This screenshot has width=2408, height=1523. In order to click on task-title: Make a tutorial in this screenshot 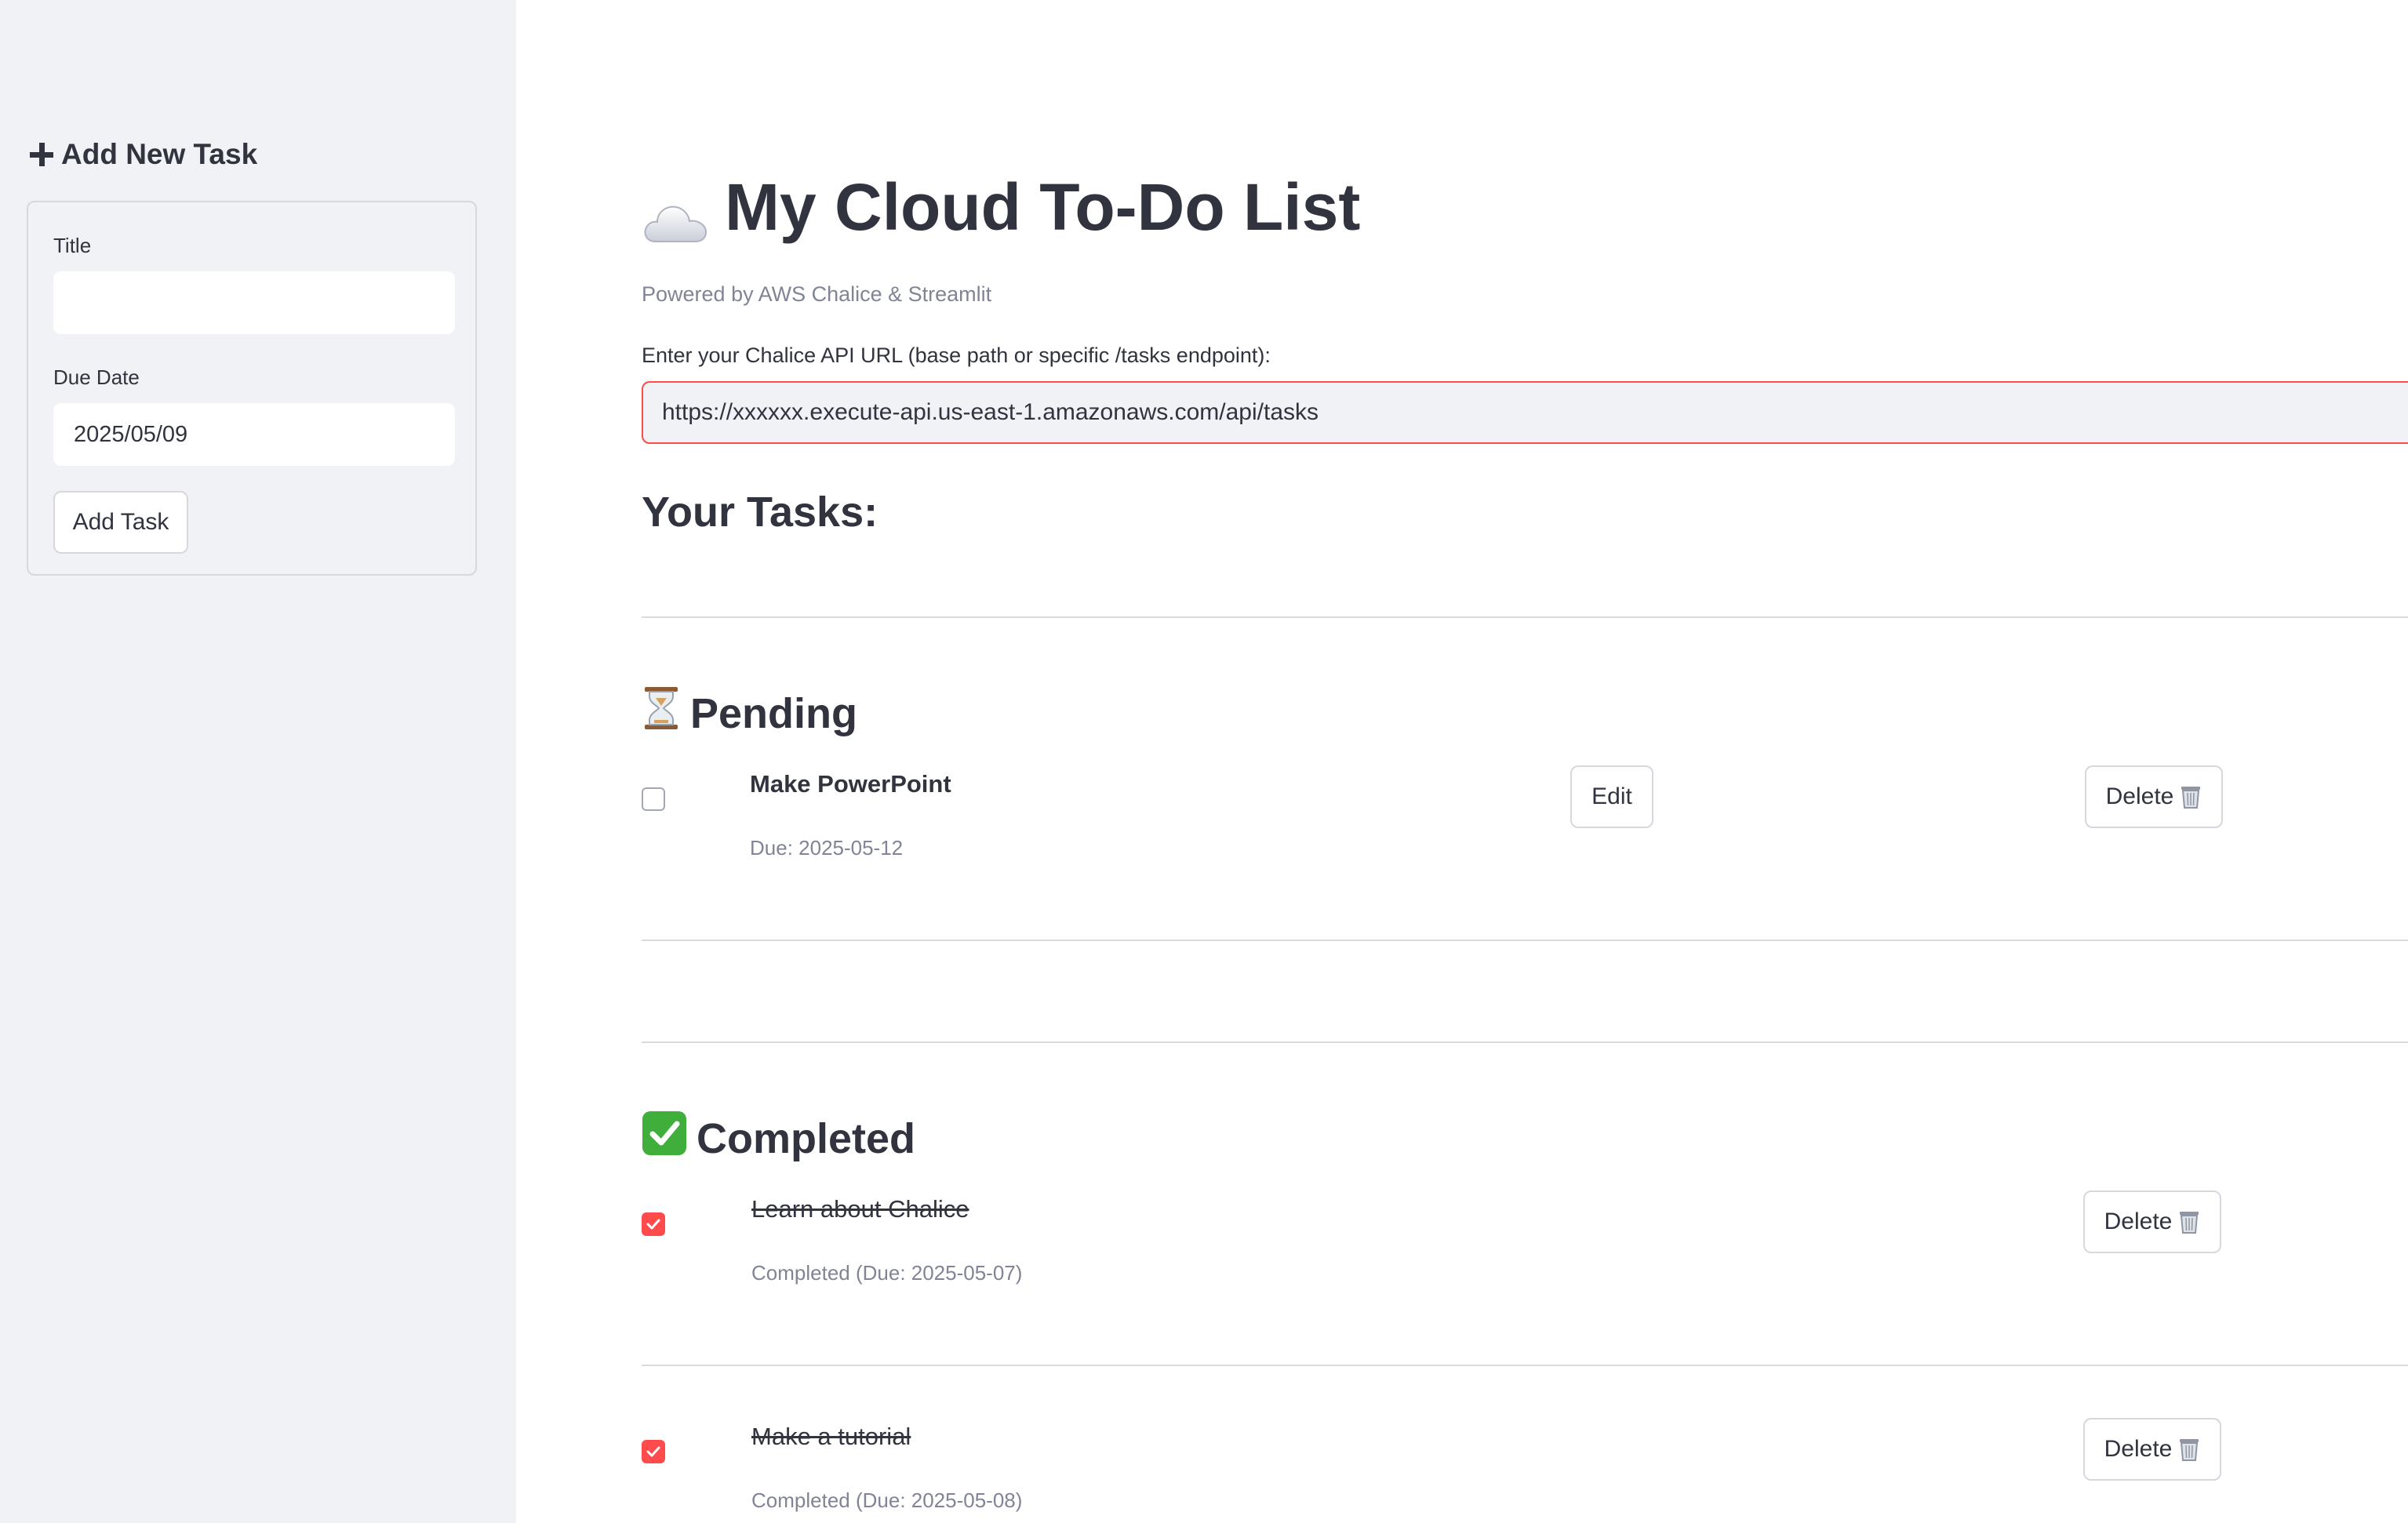, I will do `click(831, 1436)`.